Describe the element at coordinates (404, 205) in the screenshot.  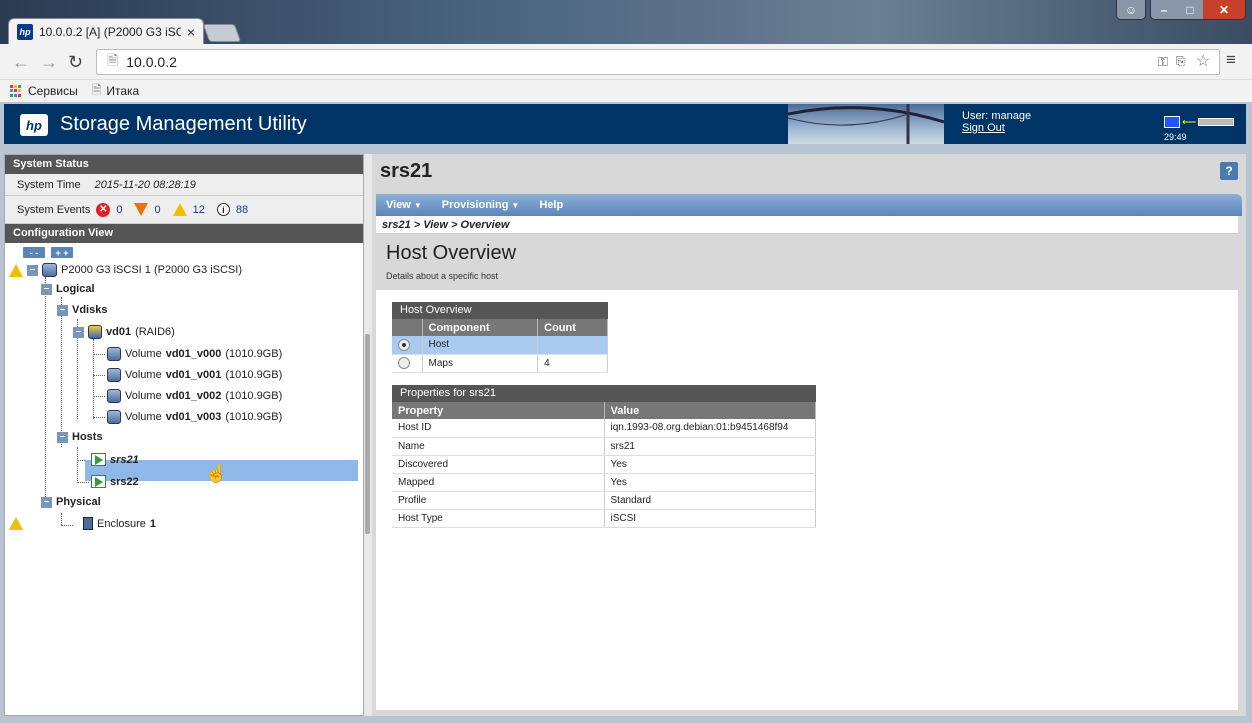
I see `menu-view: View ▼` at that location.